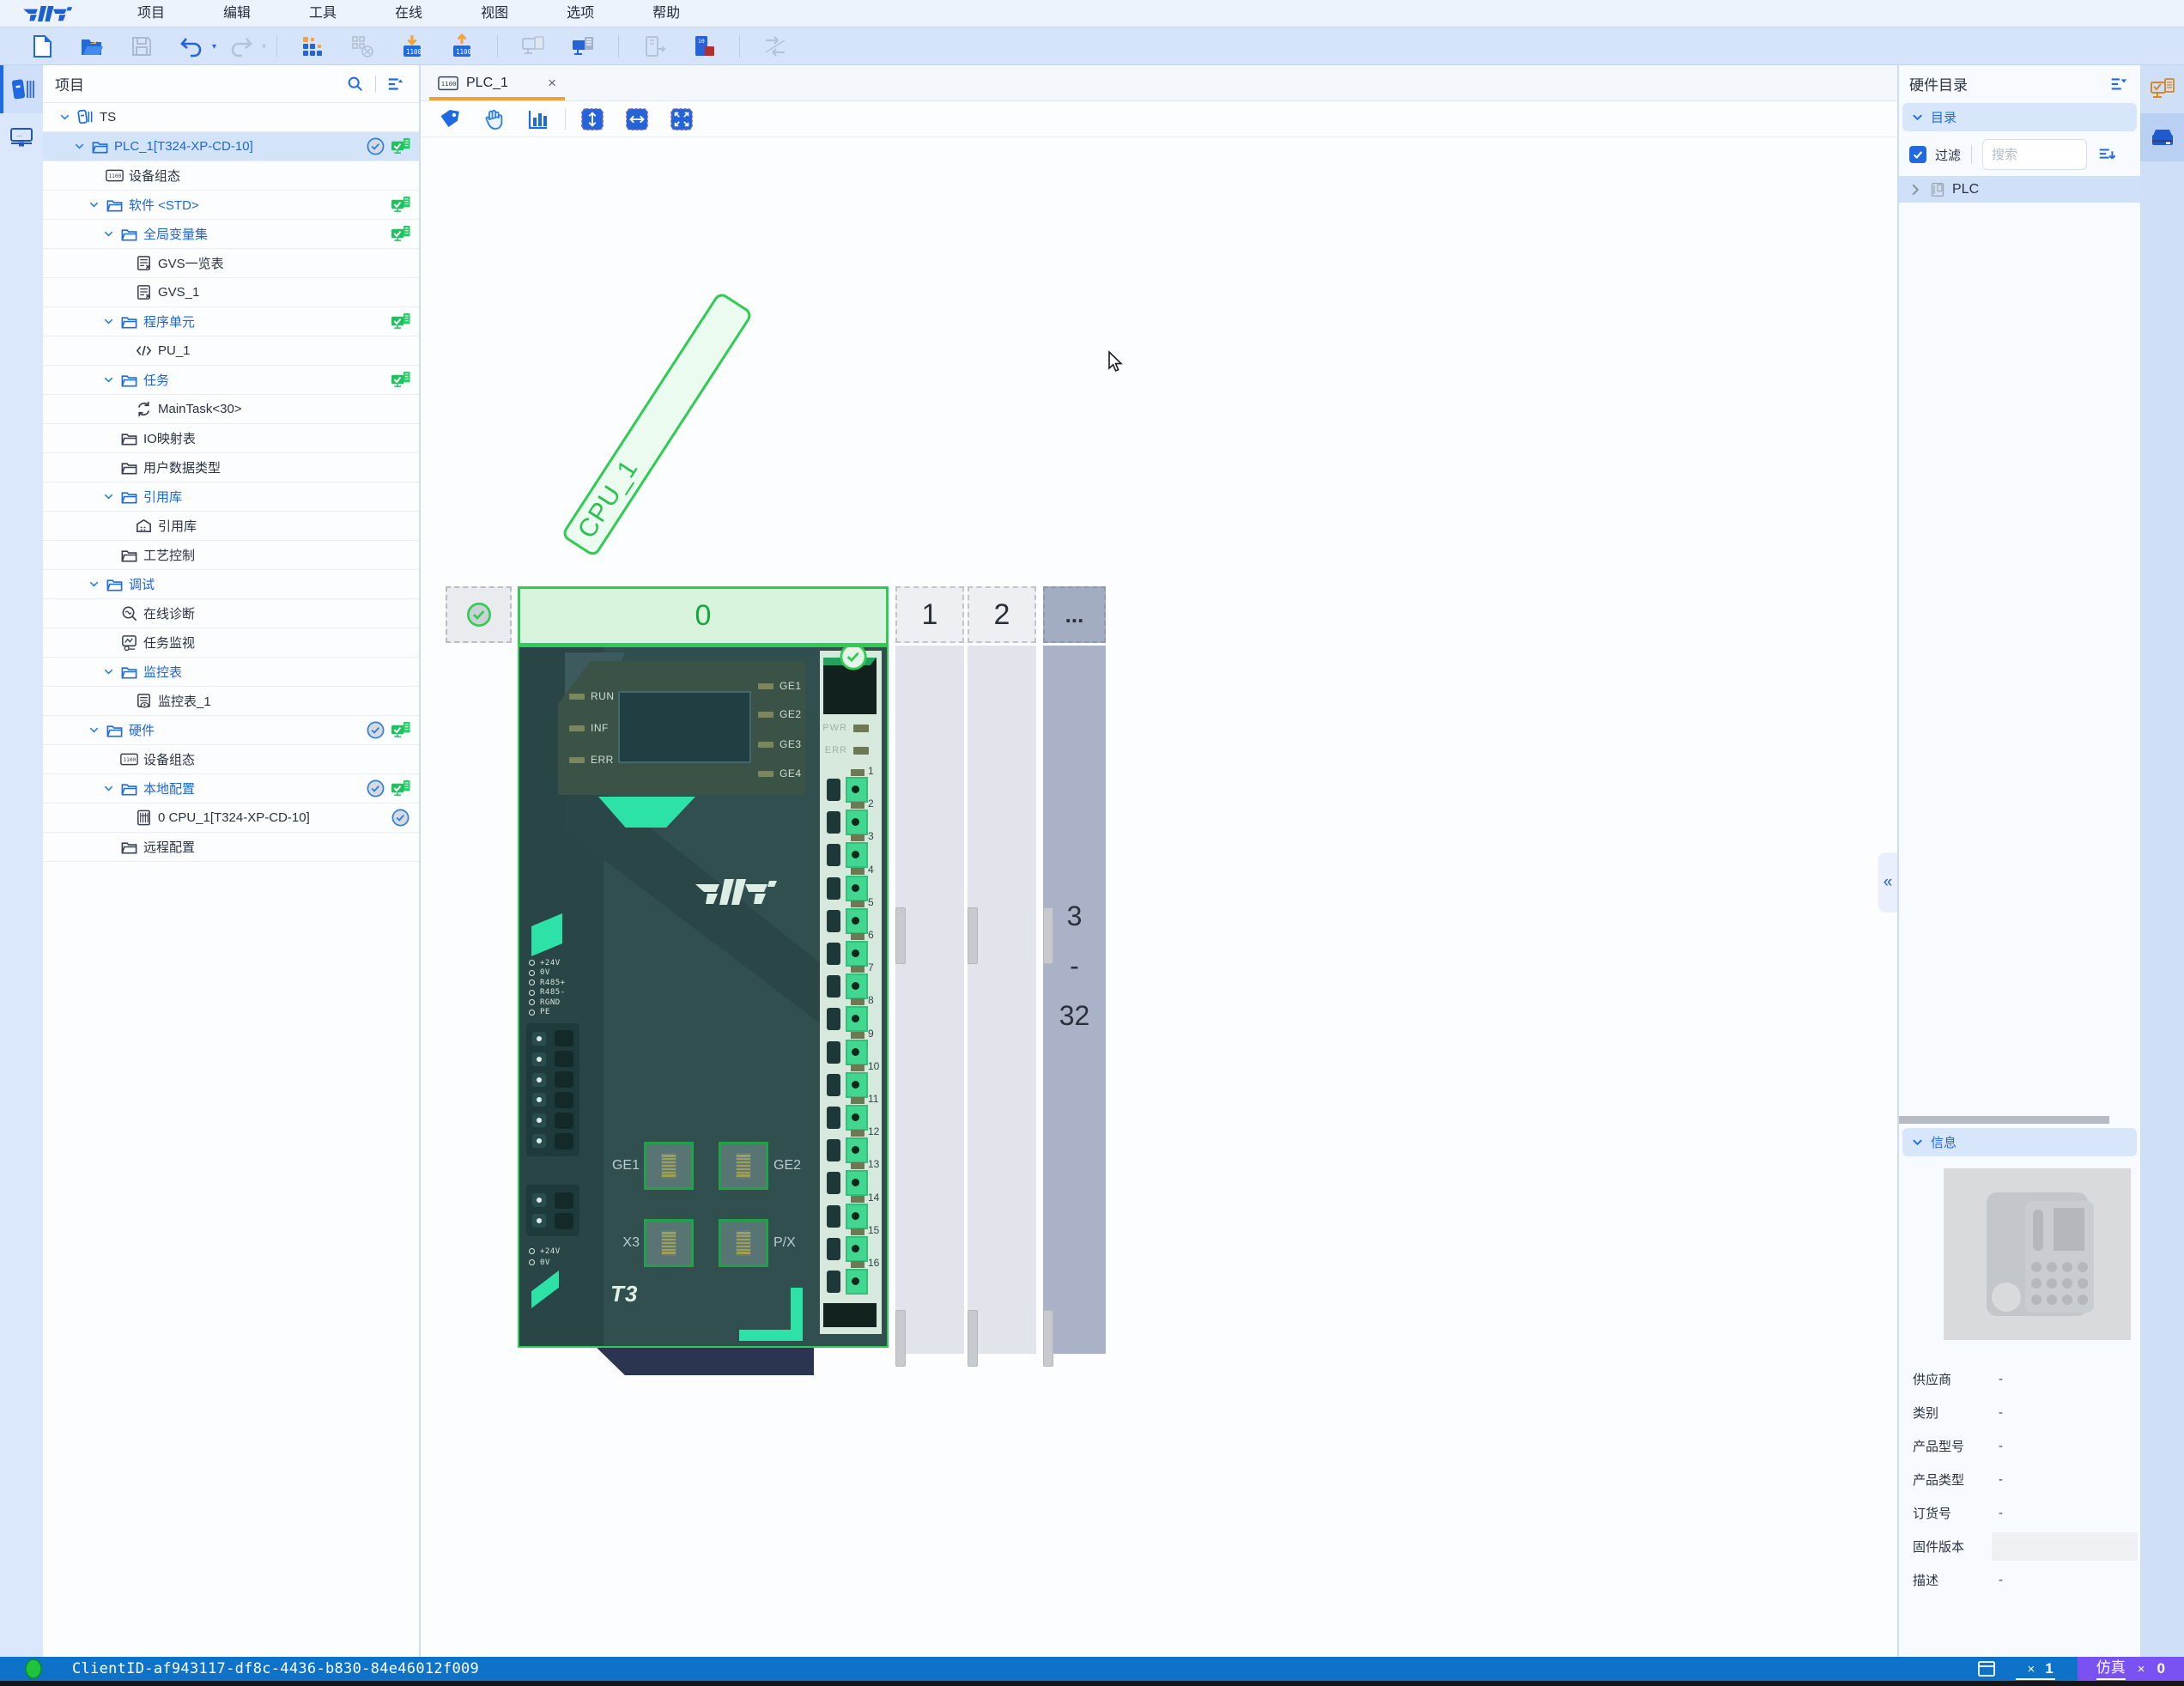 Image resolution: width=2184 pixels, height=1686 pixels. What do you see at coordinates (231, 585) in the screenshot?
I see `tree-item--: 调试` at bounding box center [231, 585].